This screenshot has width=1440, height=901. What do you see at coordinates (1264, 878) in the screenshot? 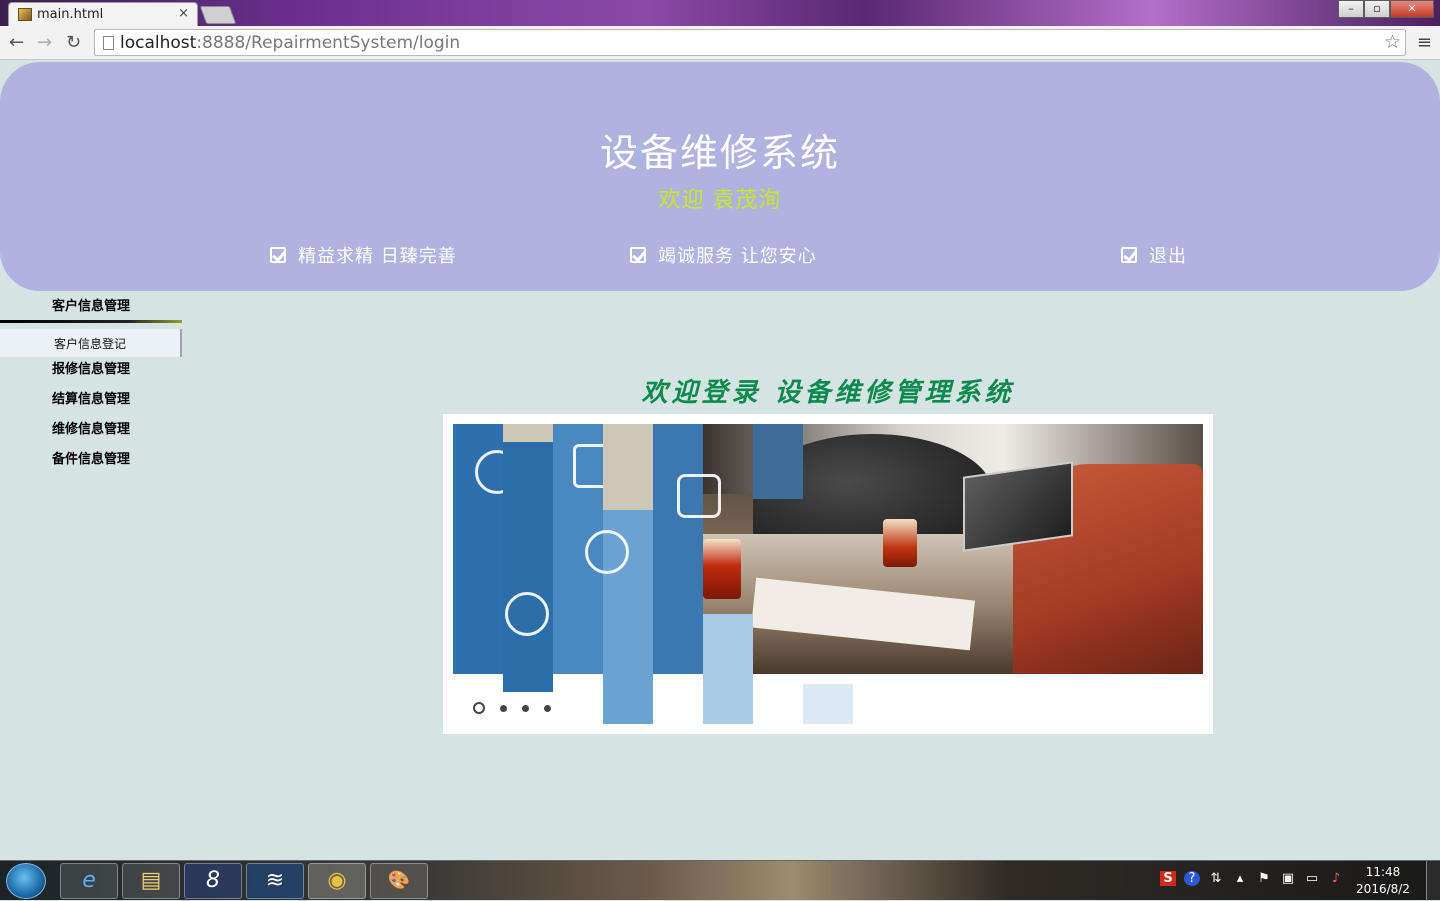
I see `flag-icon: ⚑` at bounding box center [1264, 878].